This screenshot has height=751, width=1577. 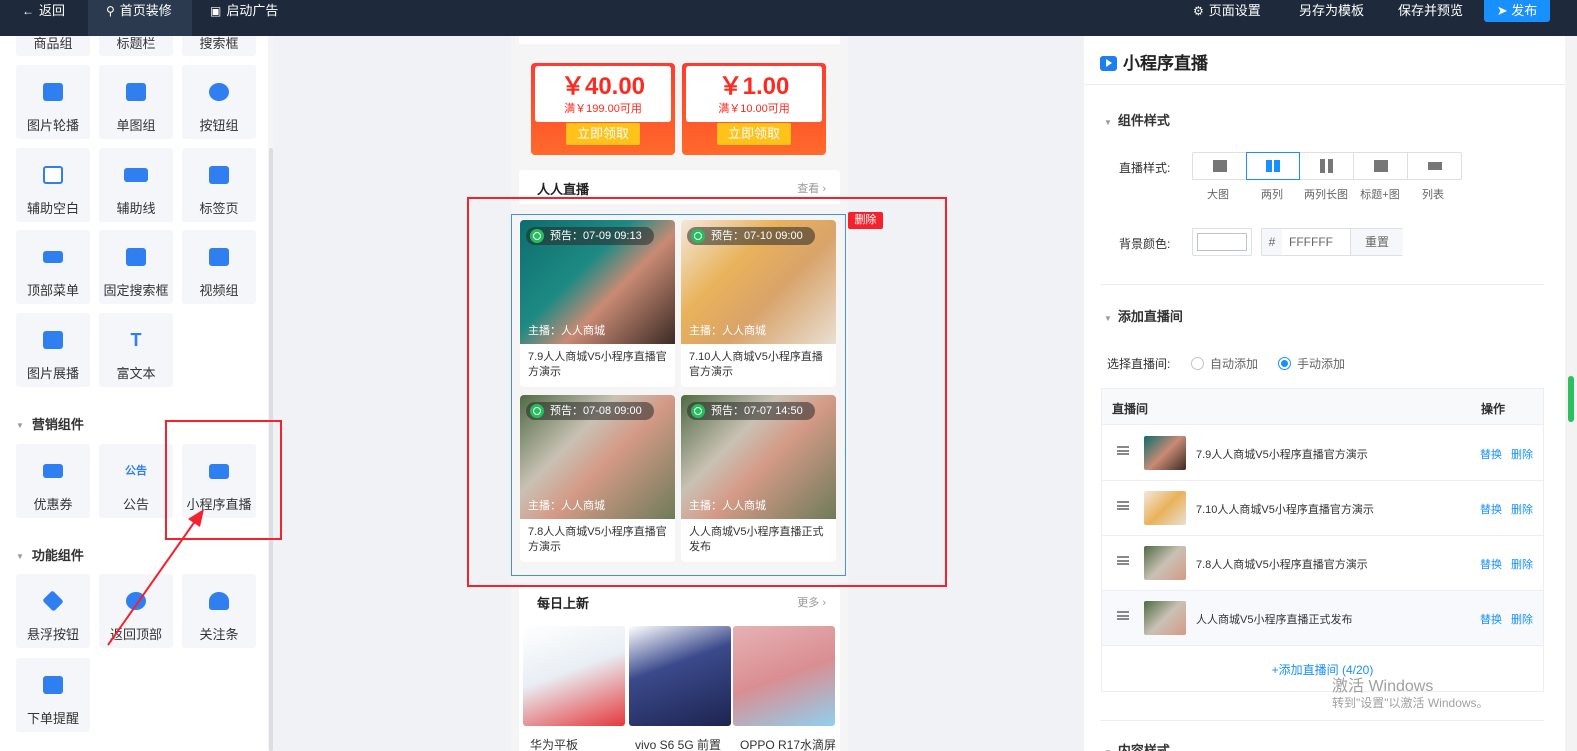 What do you see at coordinates (53, 481) in the screenshot?
I see `component-tile-coupon: 优惠券` at bounding box center [53, 481].